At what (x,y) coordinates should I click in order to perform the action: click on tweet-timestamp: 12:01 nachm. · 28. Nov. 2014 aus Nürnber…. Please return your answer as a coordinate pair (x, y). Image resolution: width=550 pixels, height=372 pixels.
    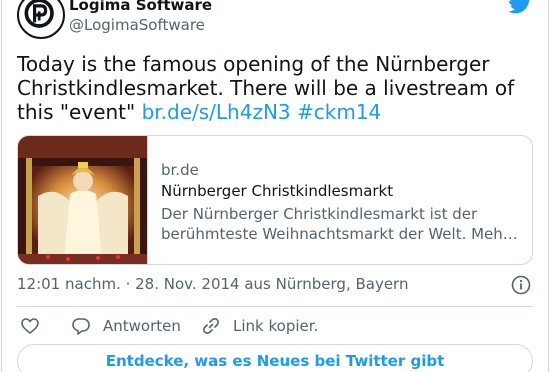
    Looking at the image, I should click on (212, 284).